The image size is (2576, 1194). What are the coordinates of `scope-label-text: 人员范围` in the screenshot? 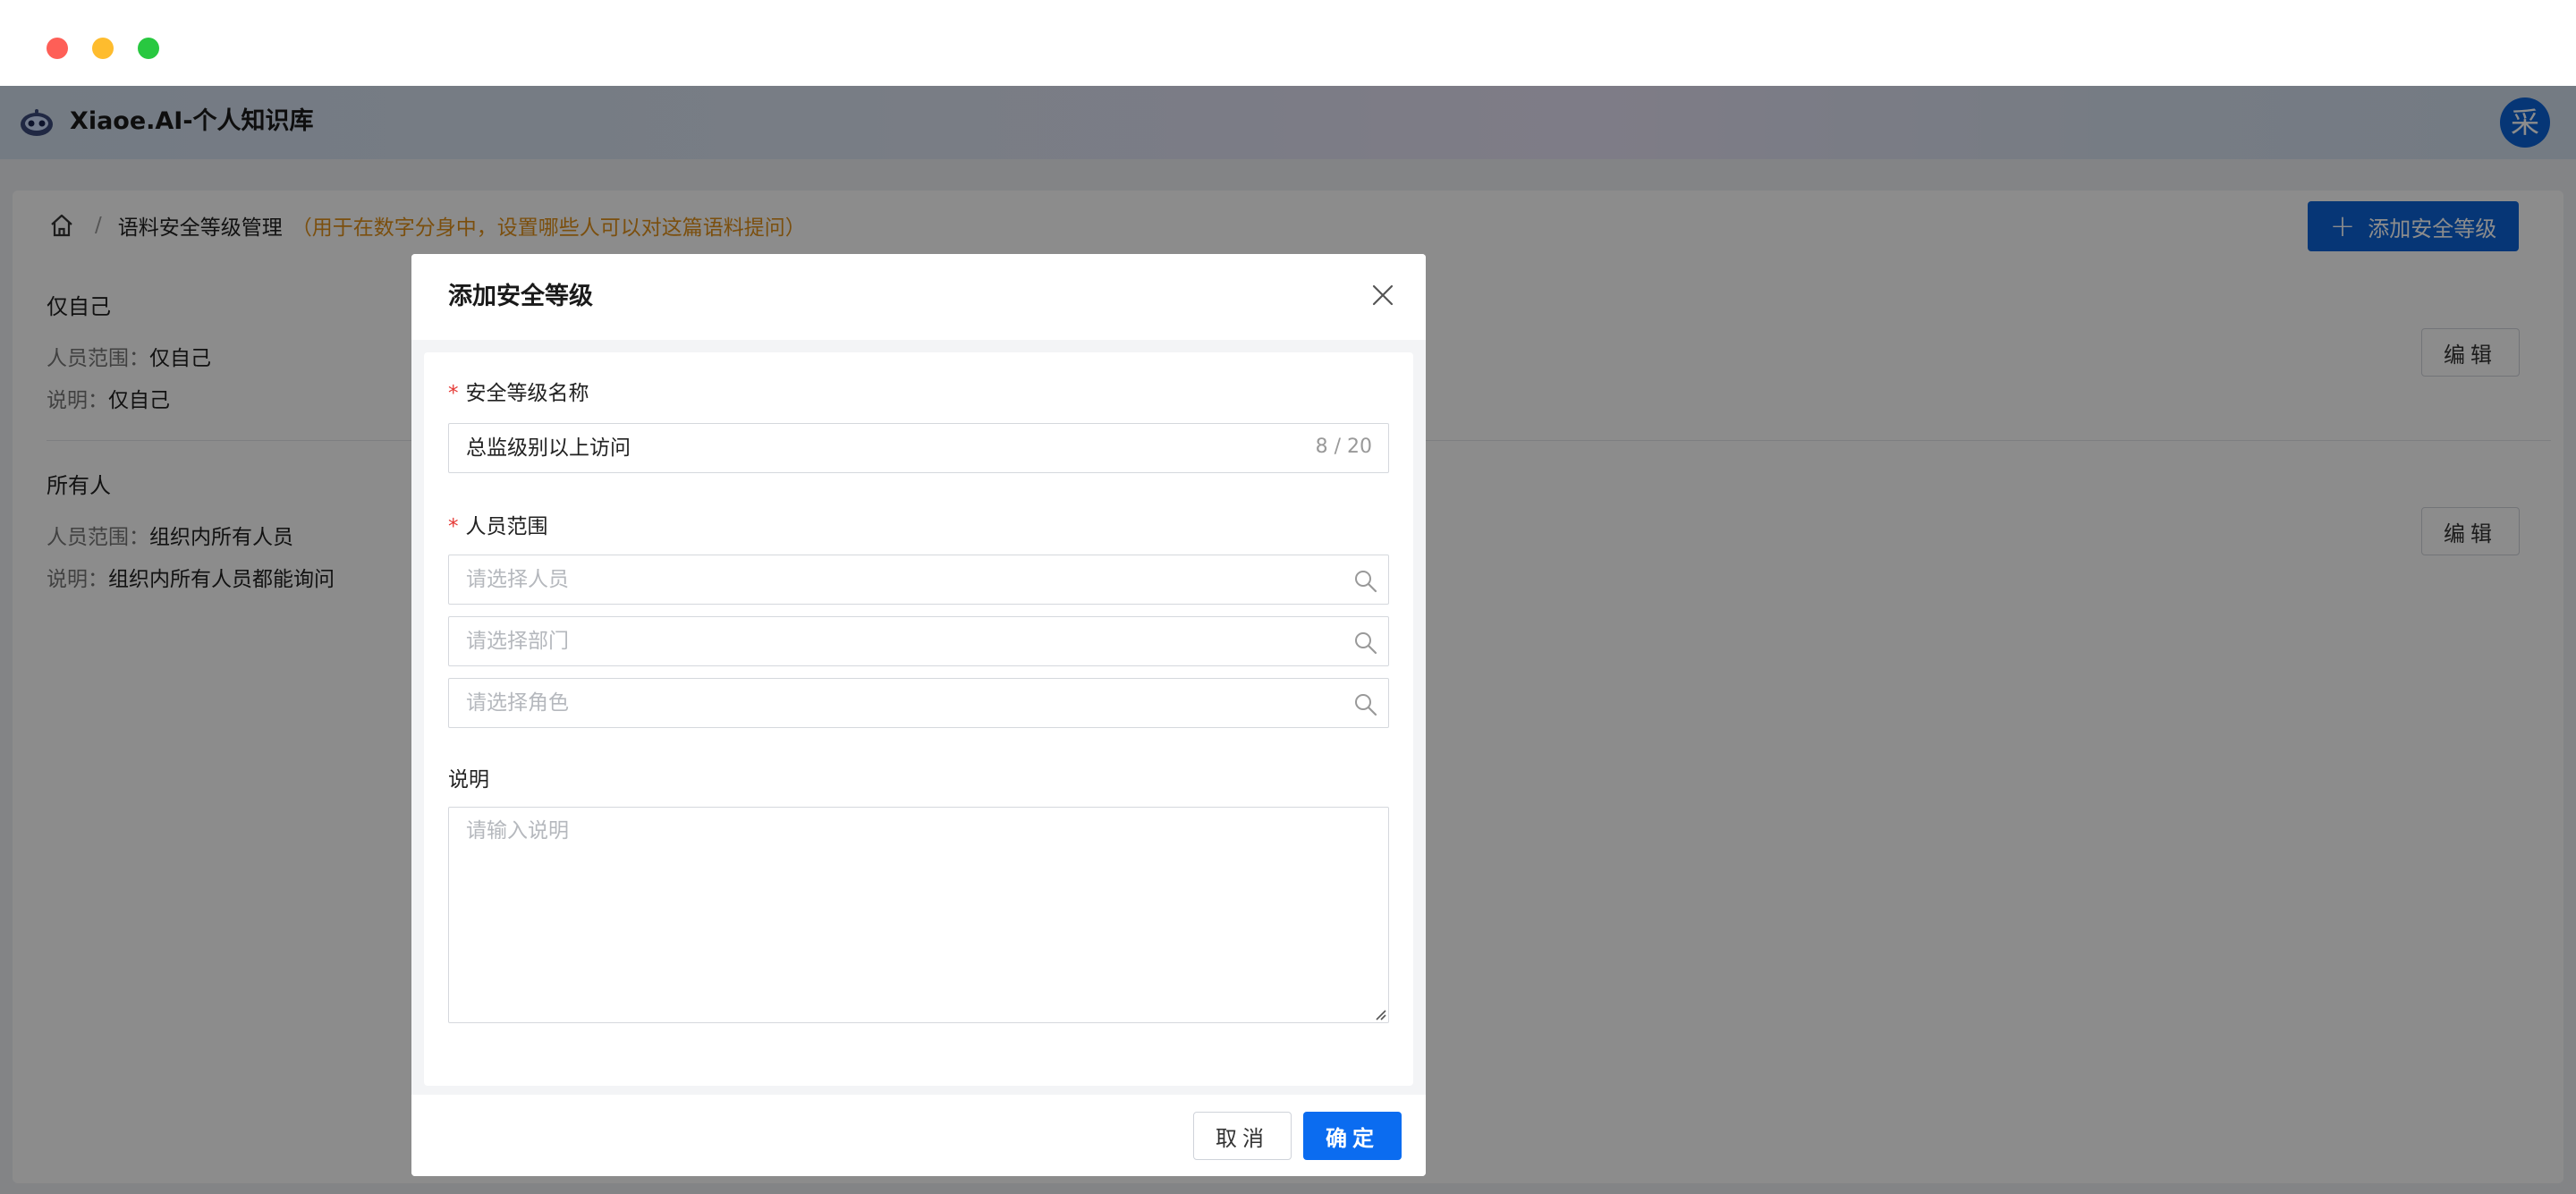 It's located at (506, 526).